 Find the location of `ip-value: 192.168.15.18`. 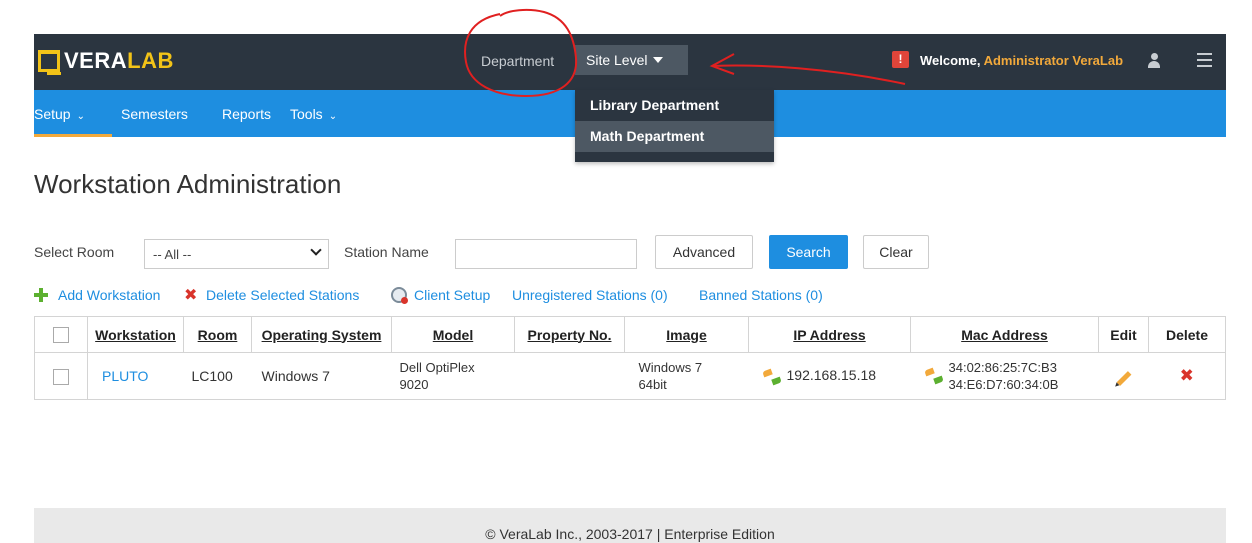

ip-value: 192.168.15.18 is located at coordinates (831, 375).